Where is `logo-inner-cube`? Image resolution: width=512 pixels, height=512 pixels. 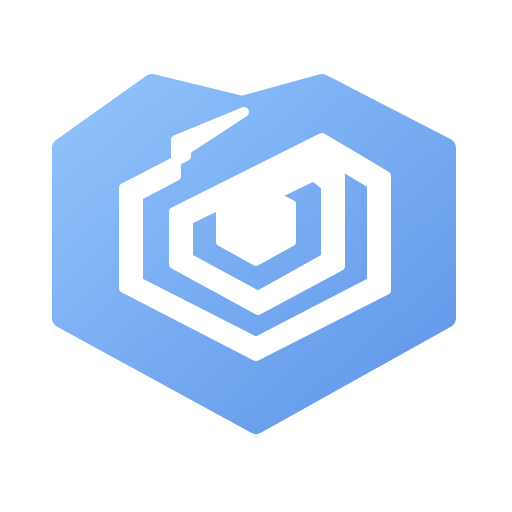
logo-inner-cube is located at coordinates (256, 224).